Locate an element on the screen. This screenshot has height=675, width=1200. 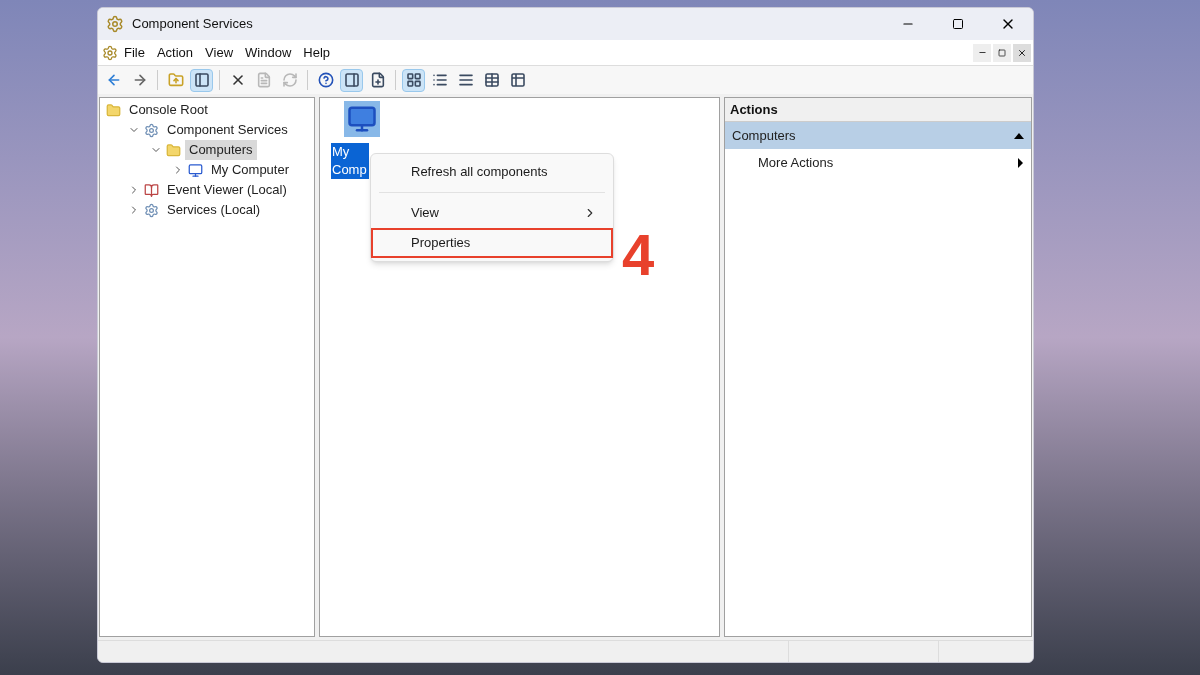
window-title: Component Services is located at coordinates (192, 24).